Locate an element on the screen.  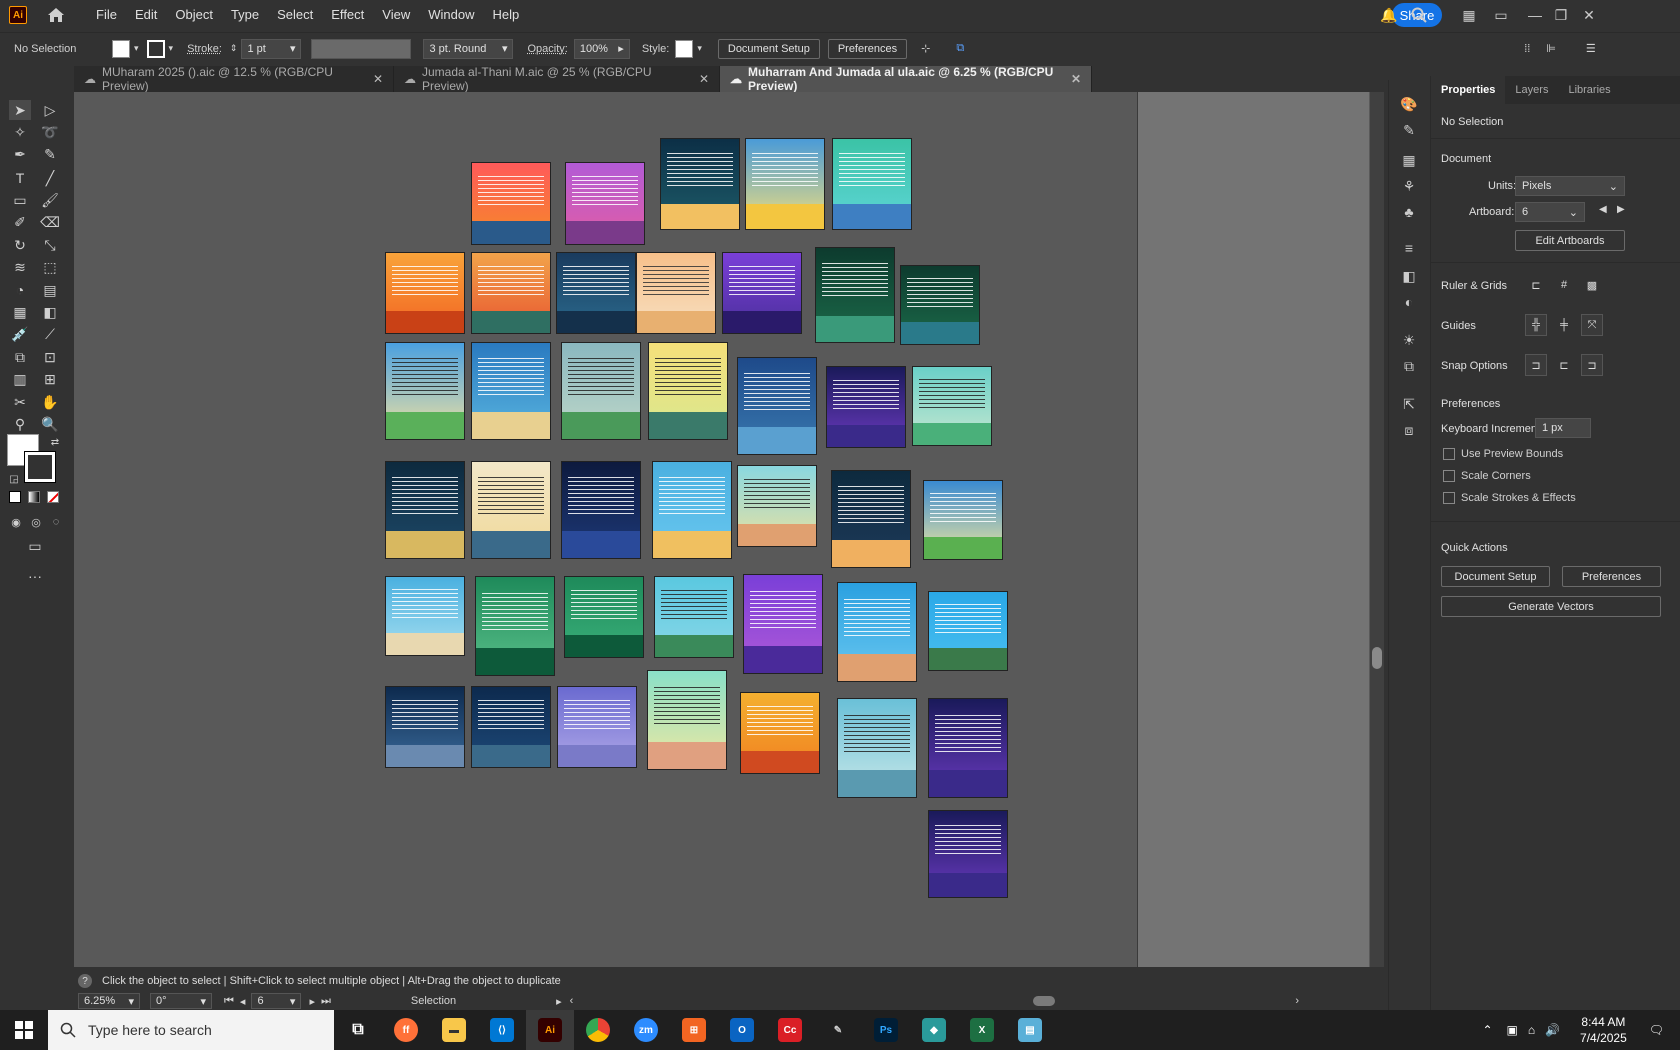
export-panel-icon: ⇱ is located at coordinates (1409, 404).